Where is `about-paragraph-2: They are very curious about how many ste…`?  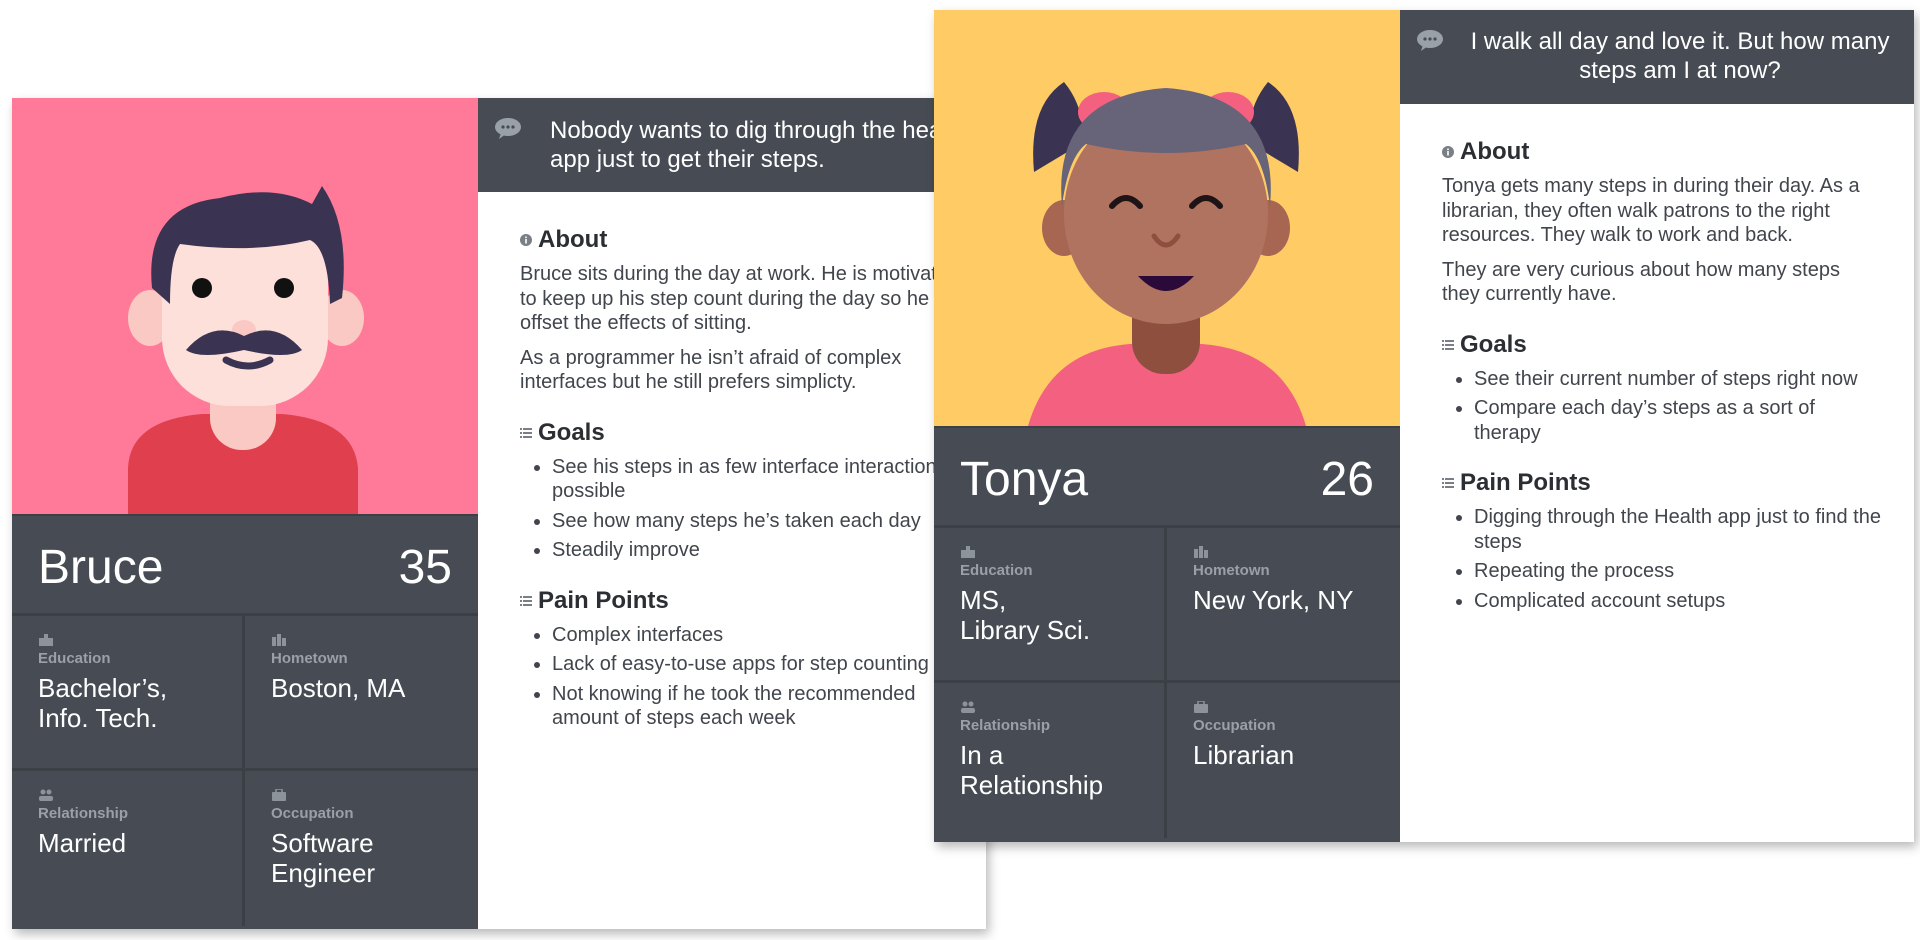
about-paragraph-2: They are very curious about how many ste… is located at coordinates (1641, 282).